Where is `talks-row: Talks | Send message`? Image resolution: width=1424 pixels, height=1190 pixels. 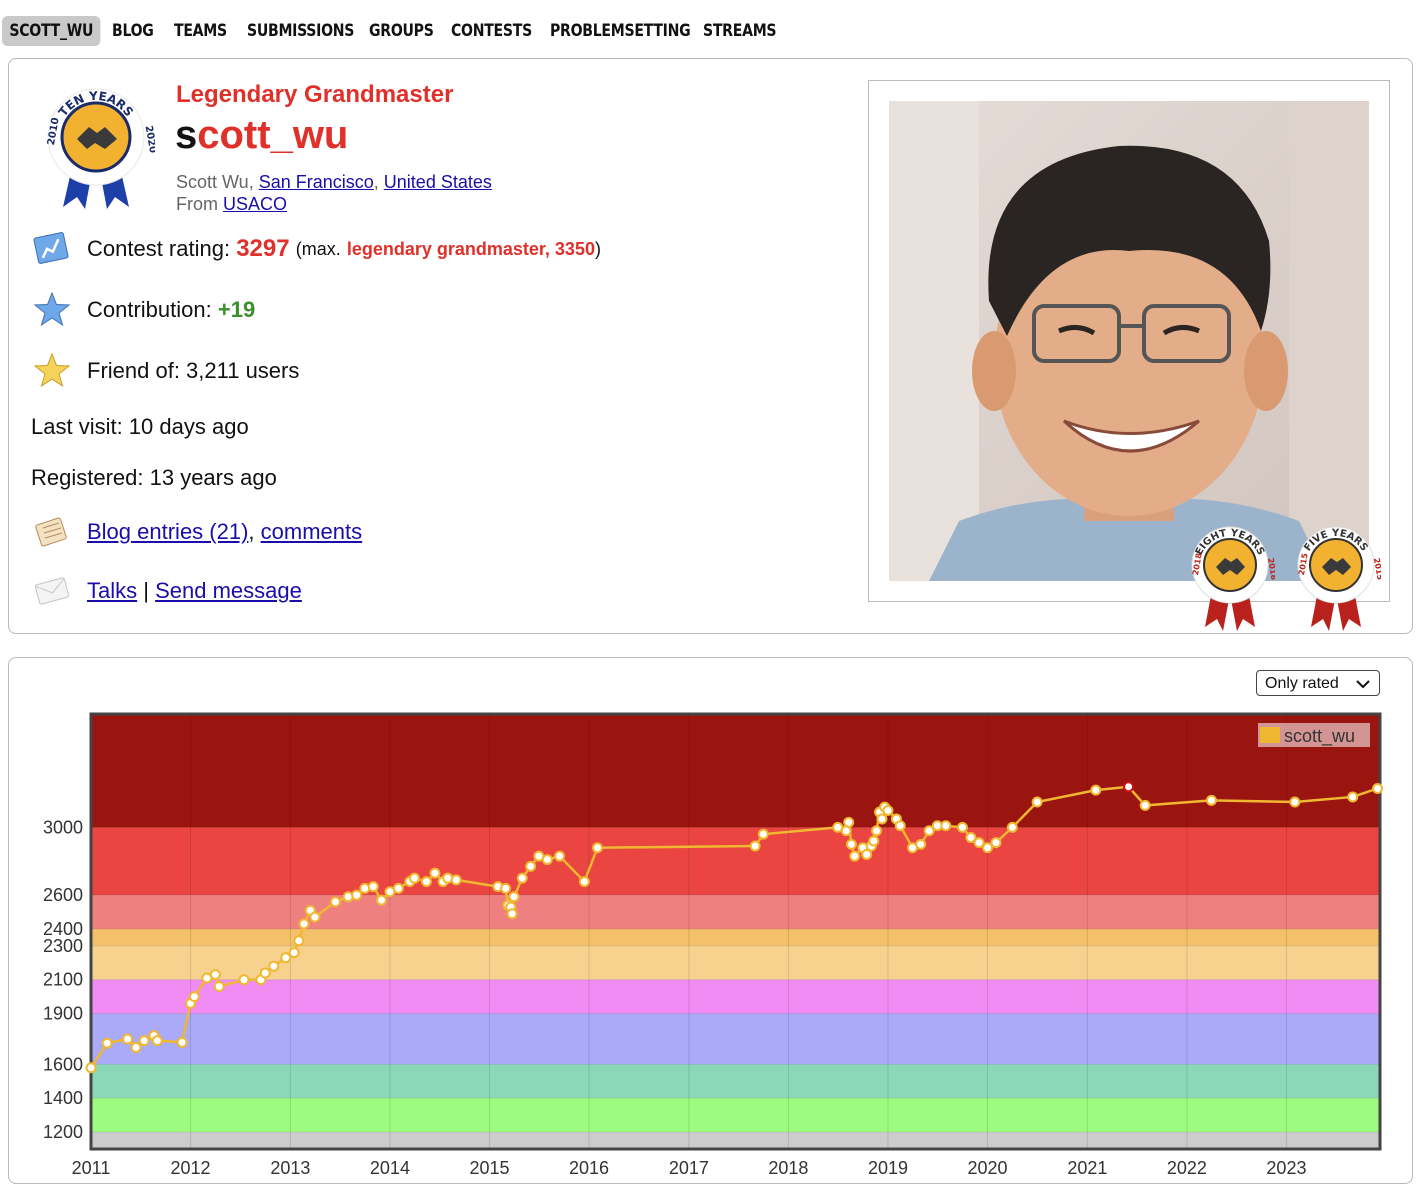 talks-row: Talks | Send message is located at coordinates (166, 591).